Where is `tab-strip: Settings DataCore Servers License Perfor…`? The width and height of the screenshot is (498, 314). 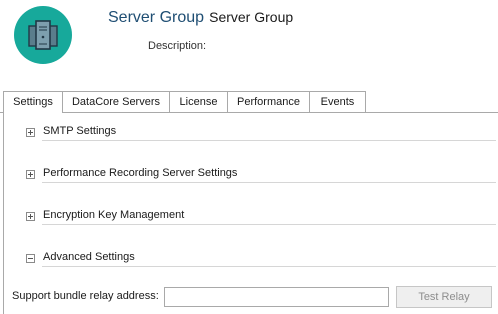 tab-strip: Settings DataCore Servers License Perfor… is located at coordinates (249, 102).